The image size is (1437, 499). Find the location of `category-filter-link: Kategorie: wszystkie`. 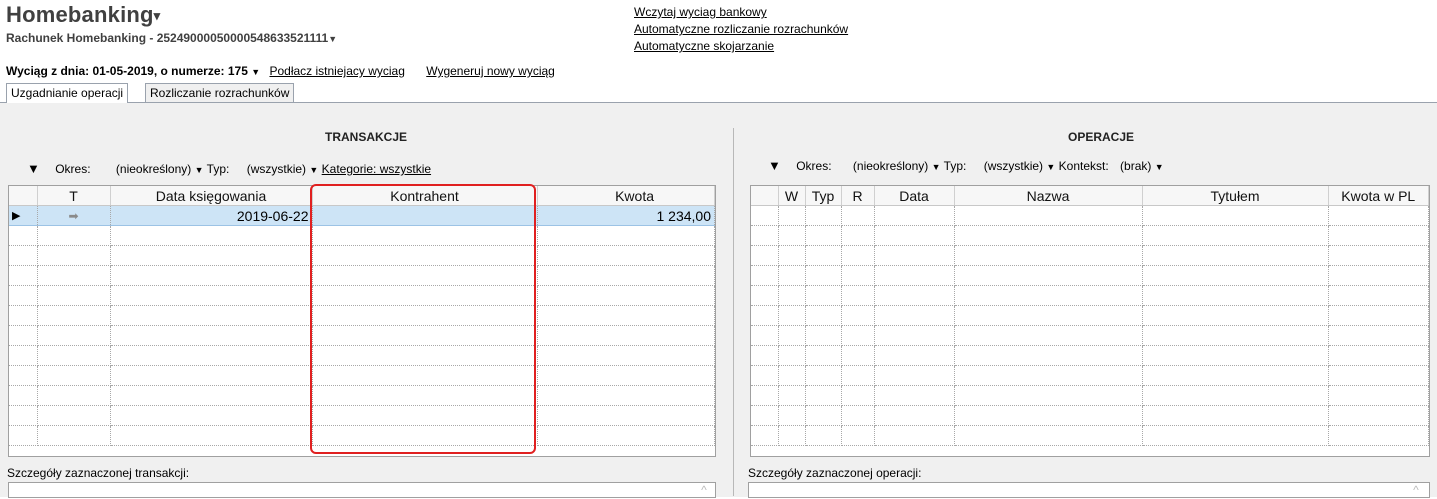

category-filter-link: Kategorie: wszystkie is located at coordinates (376, 169).